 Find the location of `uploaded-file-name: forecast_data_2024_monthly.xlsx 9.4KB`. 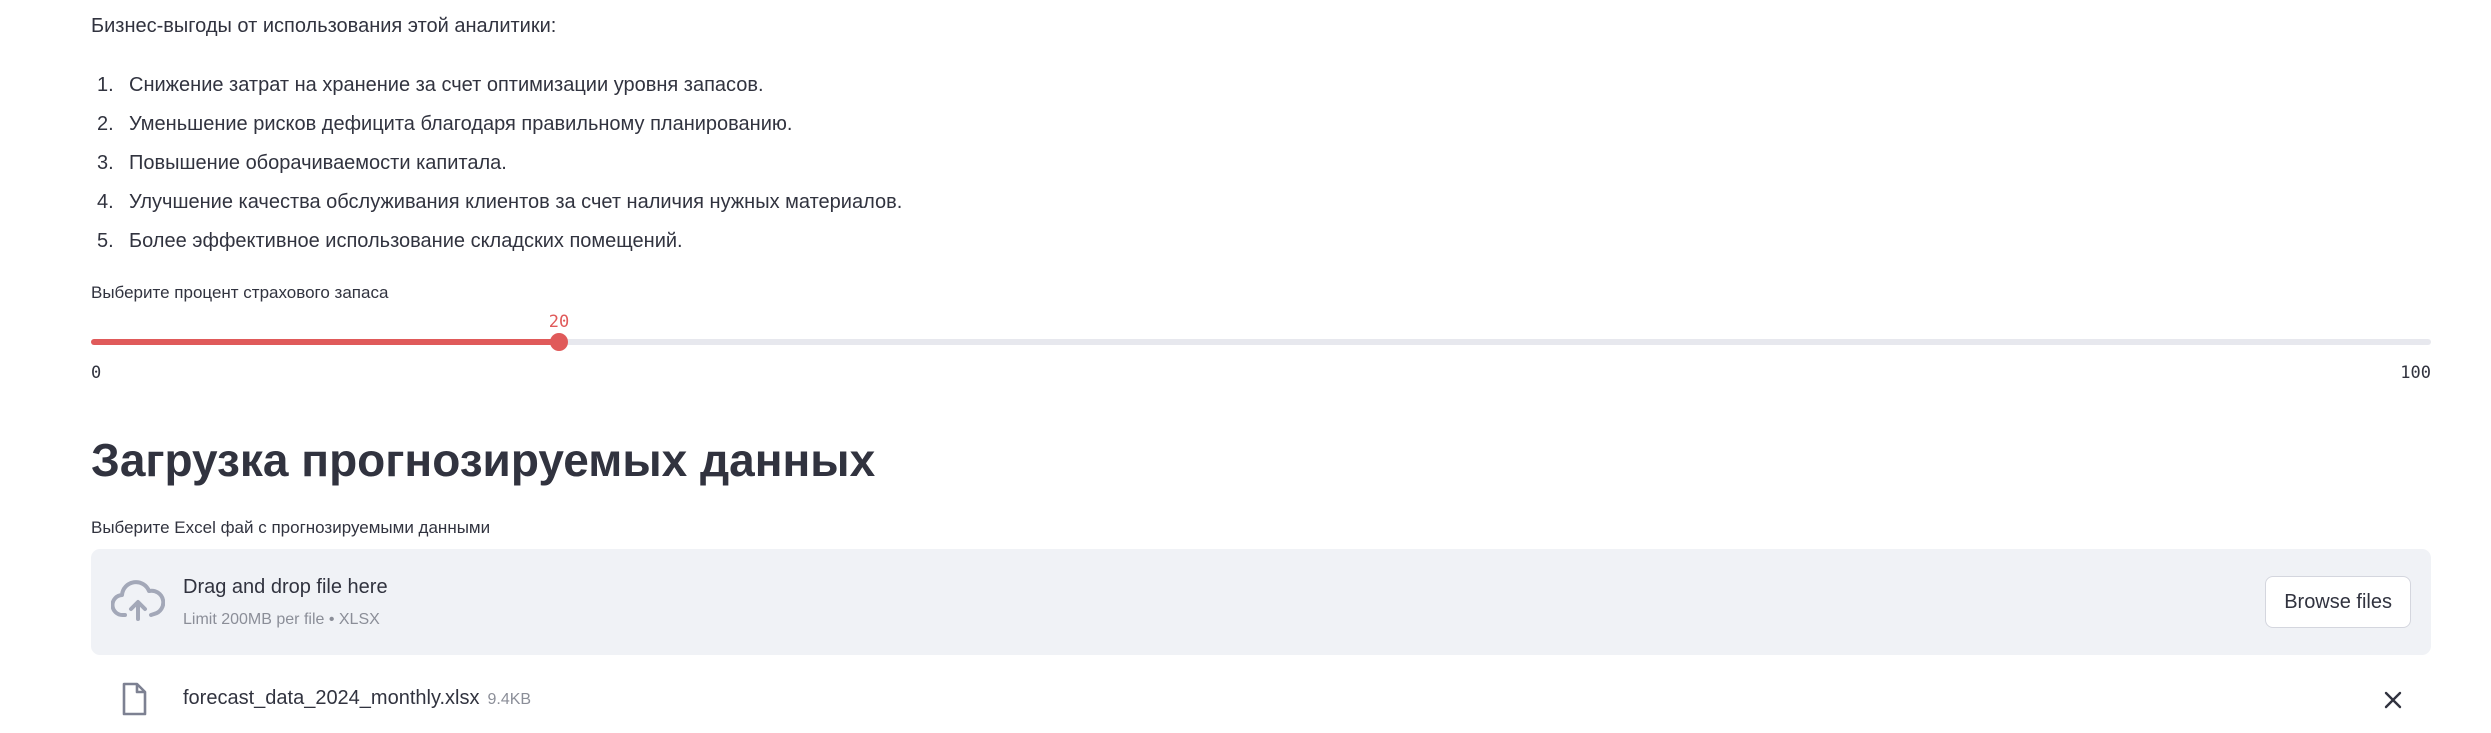

uploaded-file-name: forecast_data_2024_monthly.xlsx 9.4KB is located at coordinates (357, 699).